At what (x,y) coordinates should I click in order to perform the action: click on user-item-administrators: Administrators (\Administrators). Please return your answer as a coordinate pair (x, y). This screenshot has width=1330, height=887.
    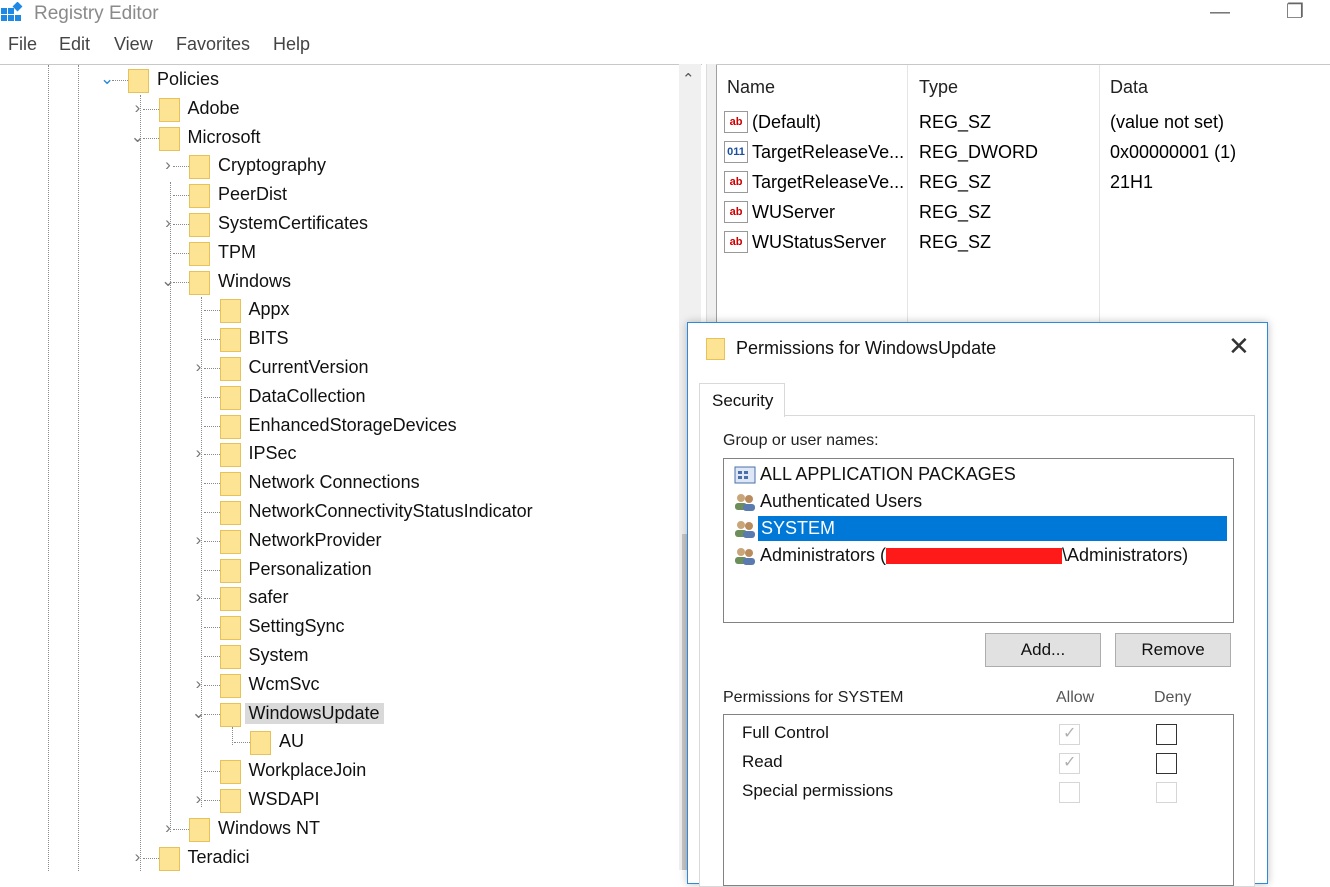
    Looking at the image, I should click on (982, 556).